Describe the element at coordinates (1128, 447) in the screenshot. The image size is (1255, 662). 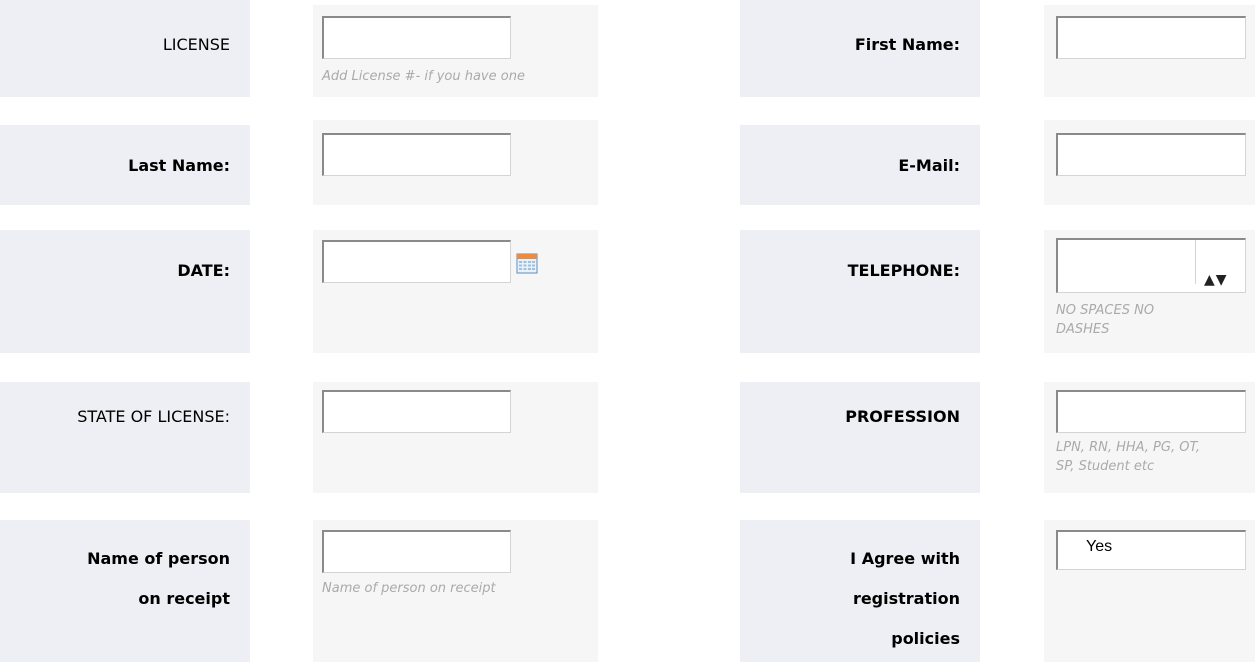
I see `profession-hint-line1: LPN, RN, HHA, PG, OT,` at that location.